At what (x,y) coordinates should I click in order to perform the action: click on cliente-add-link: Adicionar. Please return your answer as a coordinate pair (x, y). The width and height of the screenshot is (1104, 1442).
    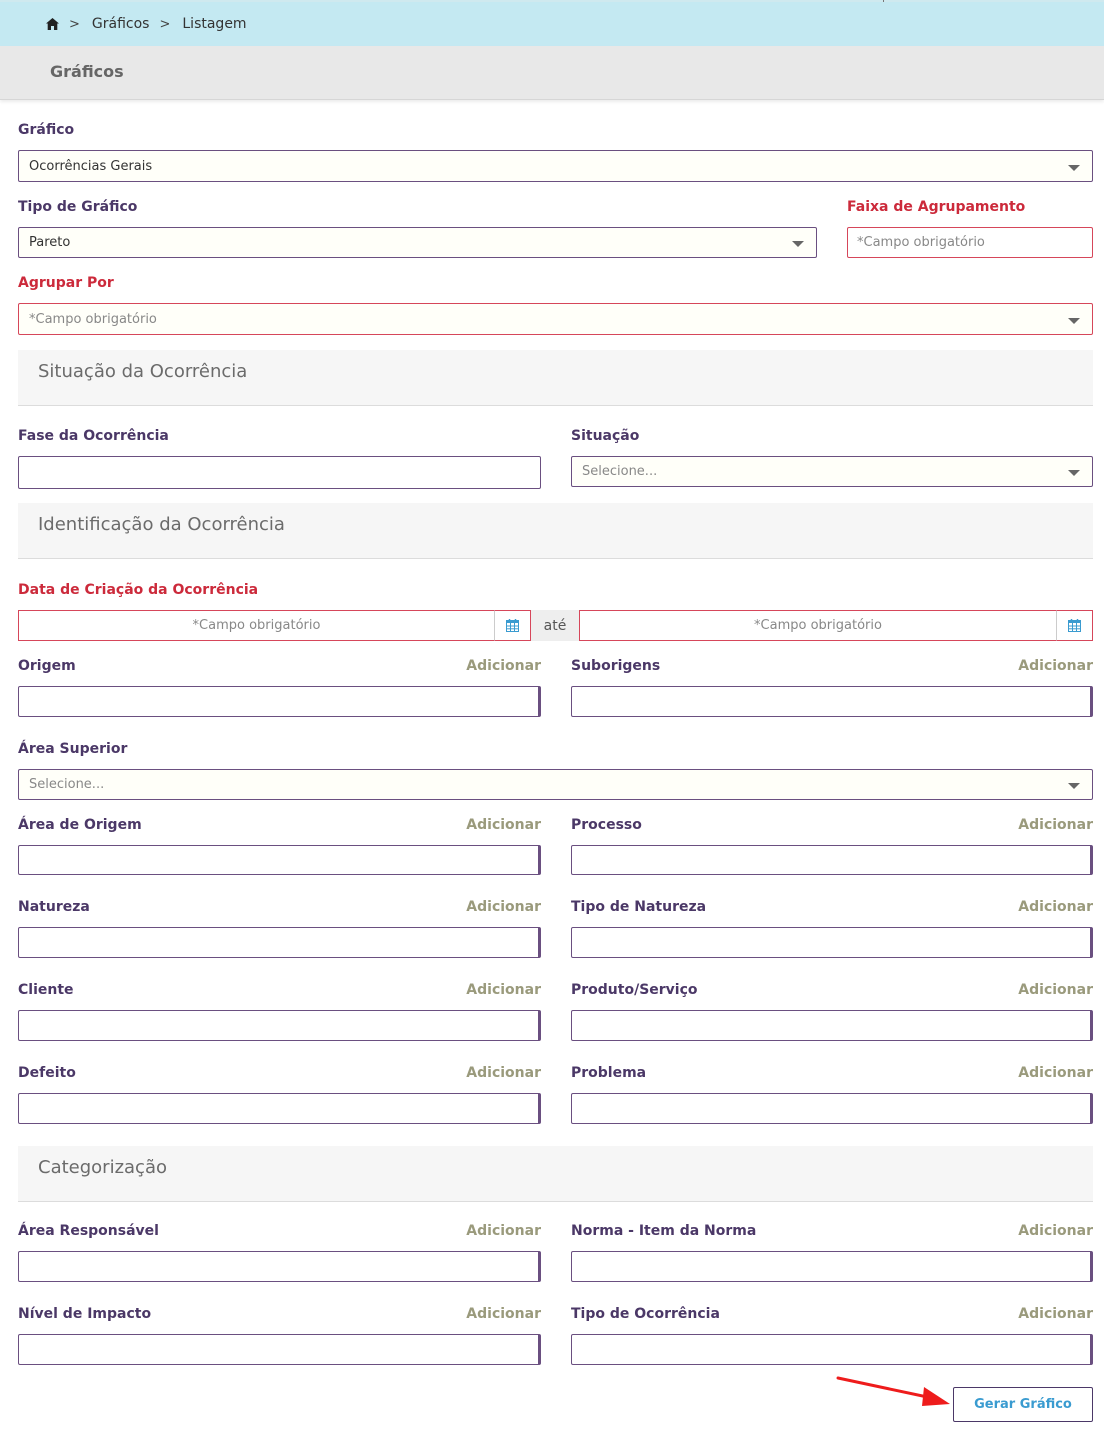
    Looking at the image, I should click on (490, 990).